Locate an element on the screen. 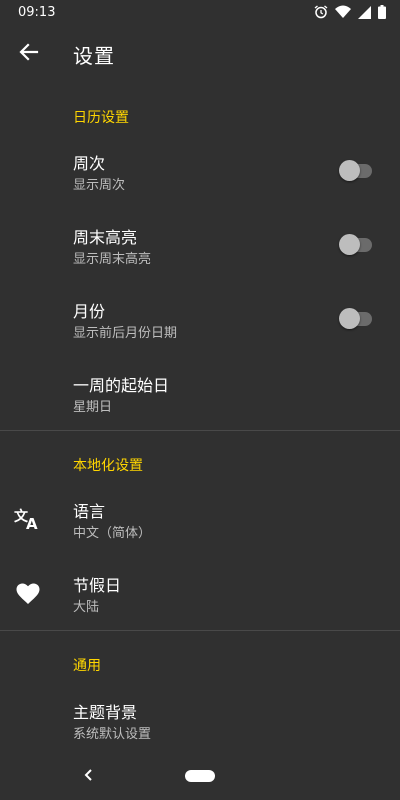  setting-row-month: 月份 显示前后月份日期 is located at coordinates (200, 324).